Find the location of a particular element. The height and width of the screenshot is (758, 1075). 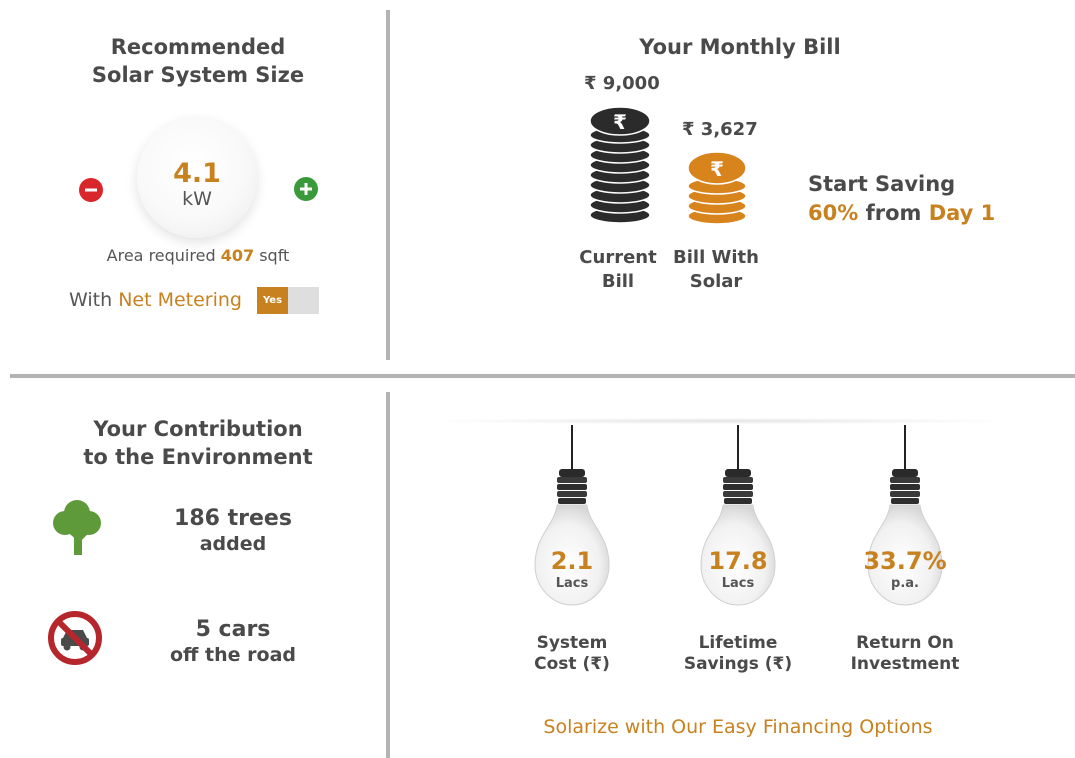

tree-icon is located at coordinates (77, 527).